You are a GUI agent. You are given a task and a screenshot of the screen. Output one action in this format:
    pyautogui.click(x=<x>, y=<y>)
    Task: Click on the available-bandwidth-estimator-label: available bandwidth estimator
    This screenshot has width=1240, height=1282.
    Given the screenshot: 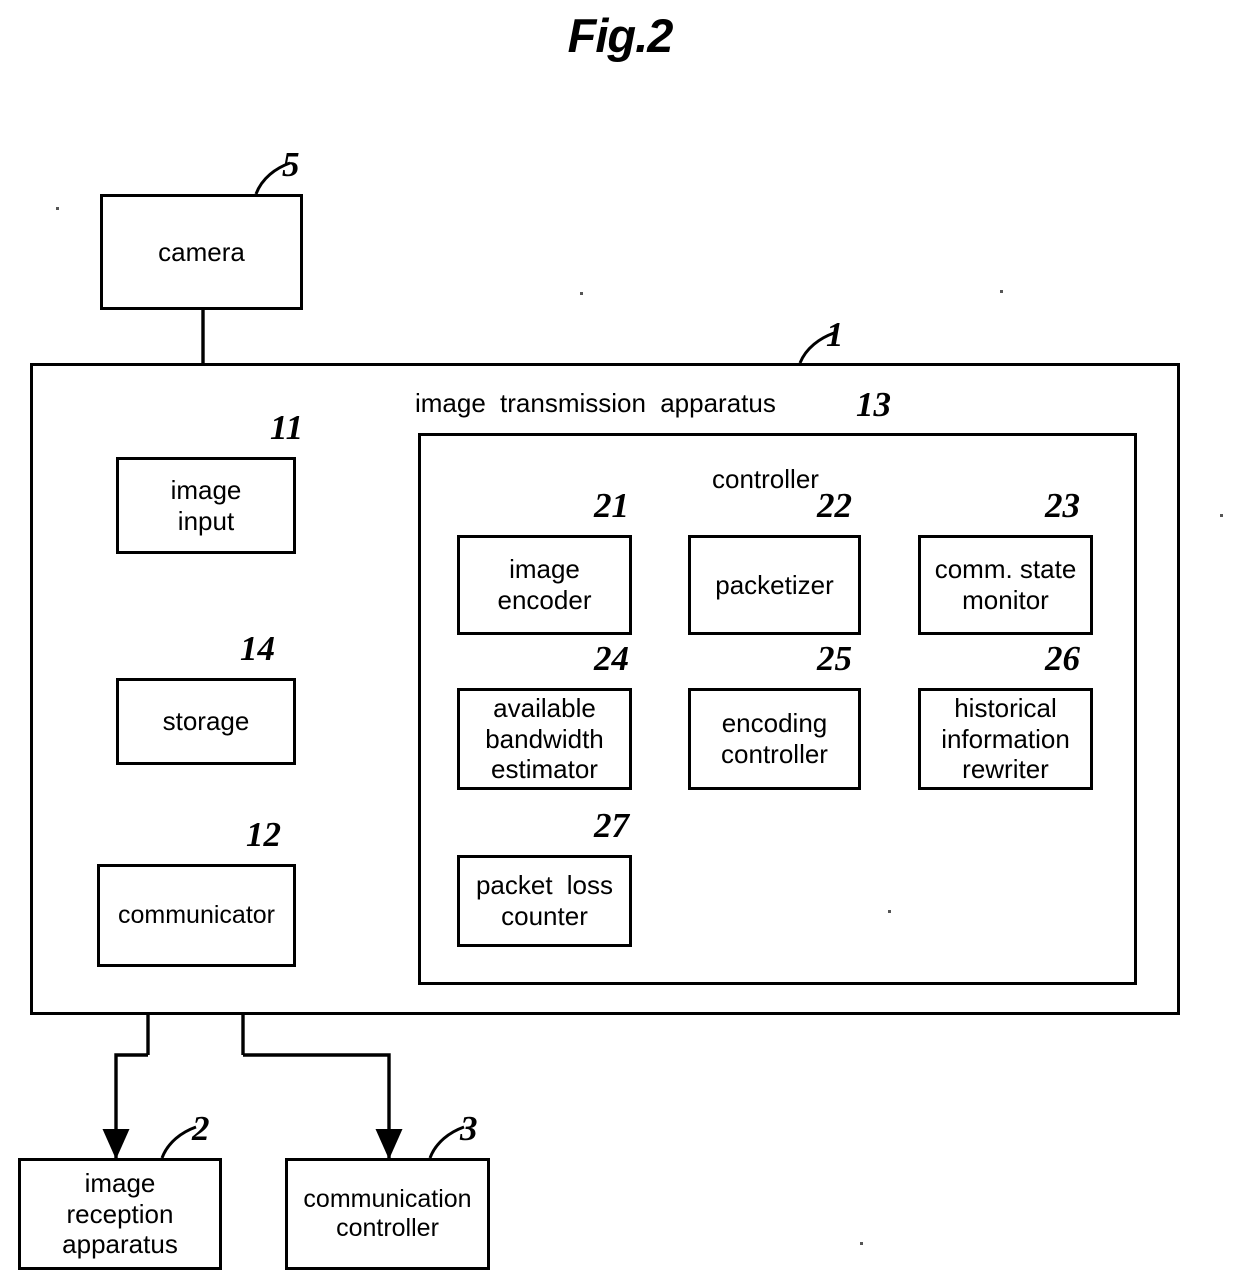 What is the action you would take?
    pyautogui.click(x=544, y=739)
    